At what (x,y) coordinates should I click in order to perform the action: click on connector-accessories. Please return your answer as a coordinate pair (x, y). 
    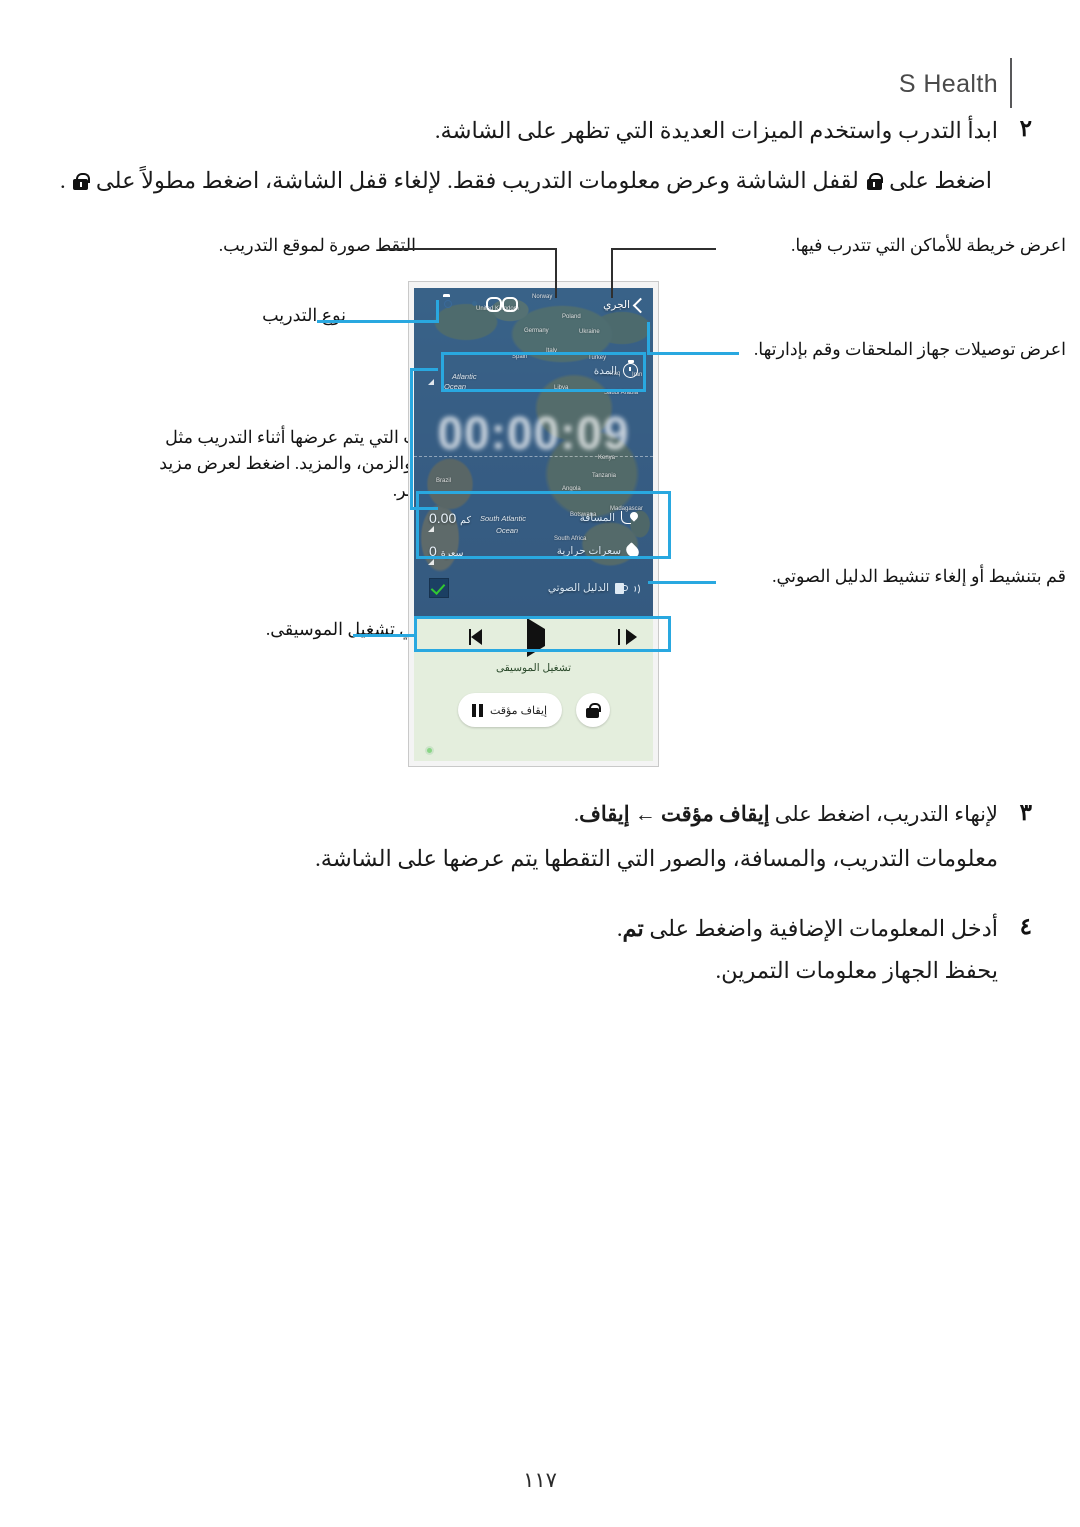
    Looking at the image, I should click on (693, 353).